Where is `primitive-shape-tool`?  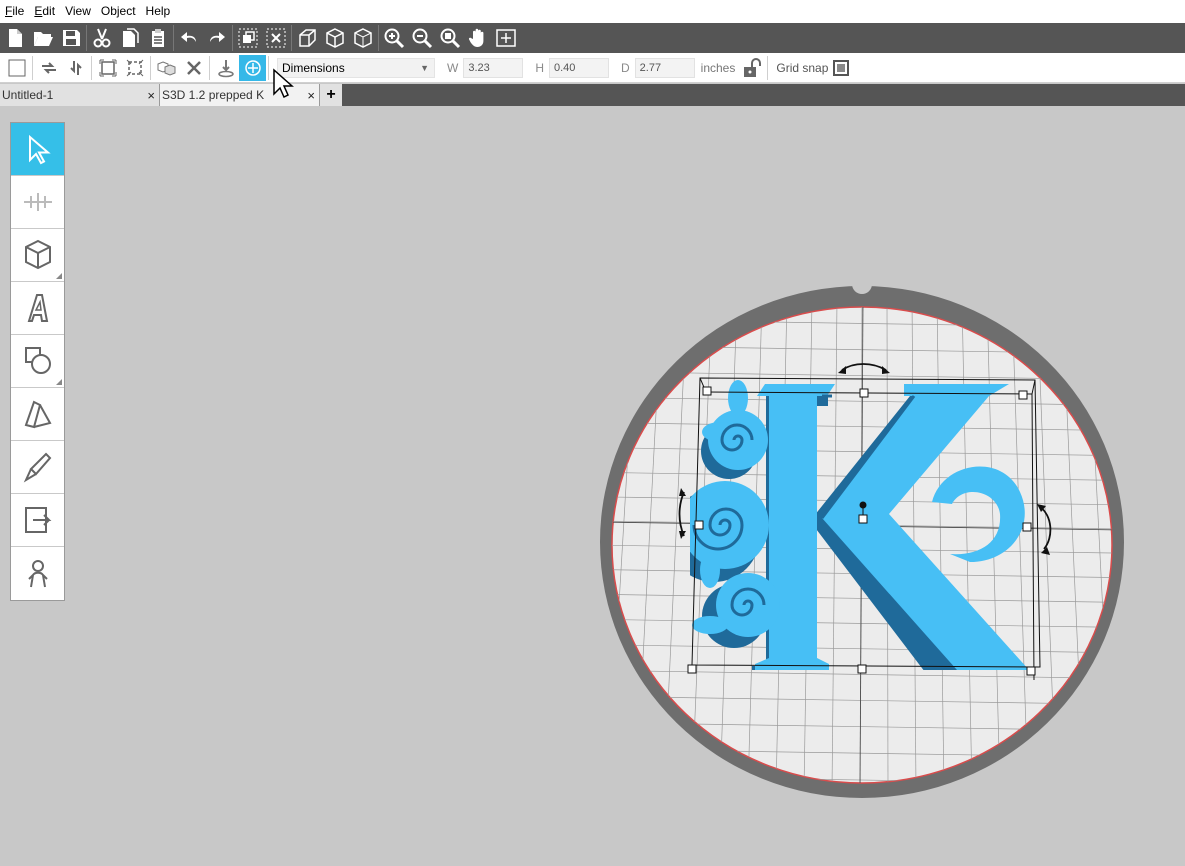 primitive-shape-tool is located at coordinates (37, 255).